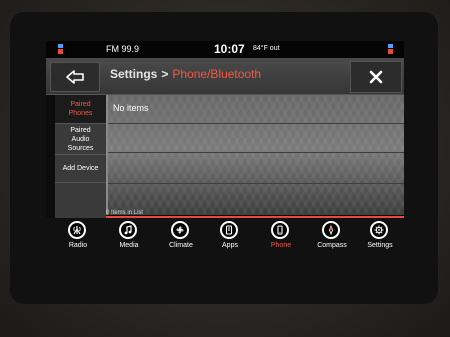 The width and height of the screenshot is (450, 337). What do you see at coordinates (129, 245) in the screenshot?
I see `nav-label: Media` at bounding box center [129, 245].